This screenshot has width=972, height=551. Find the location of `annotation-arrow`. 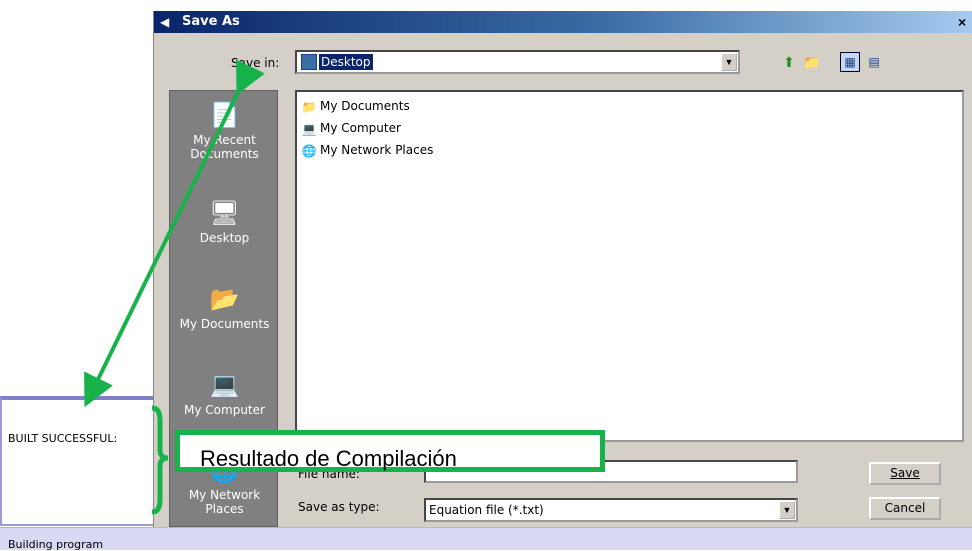

annotation-arrow is located at coordinates (174, 233).